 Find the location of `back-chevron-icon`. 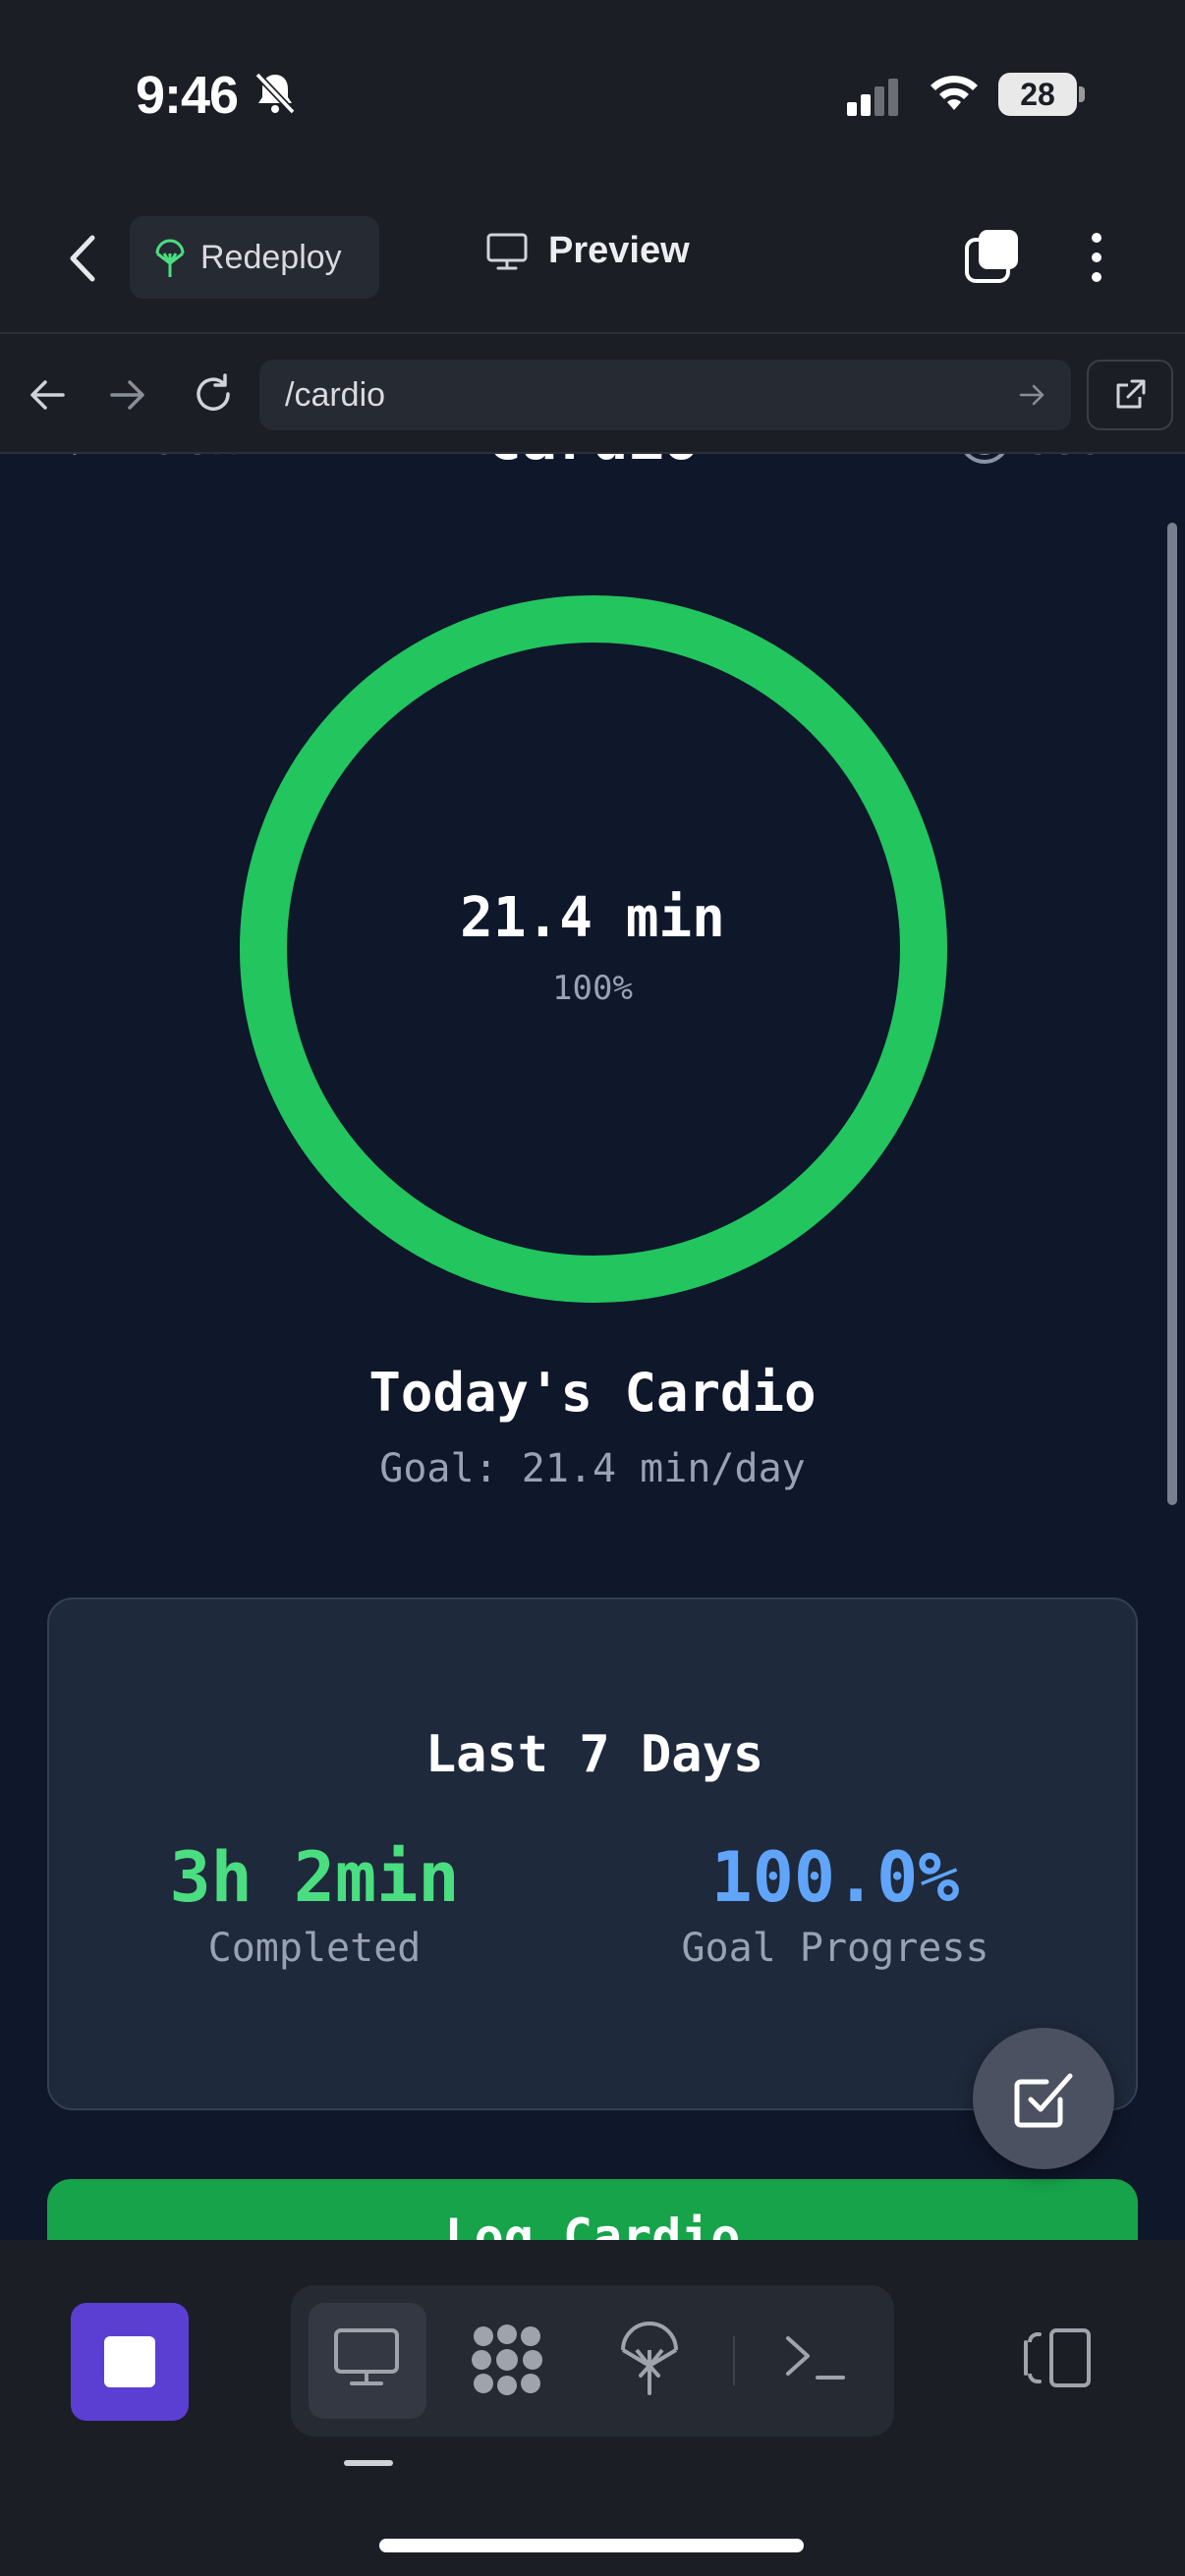

back-chevron-icon is located at coordinates (83, 261).